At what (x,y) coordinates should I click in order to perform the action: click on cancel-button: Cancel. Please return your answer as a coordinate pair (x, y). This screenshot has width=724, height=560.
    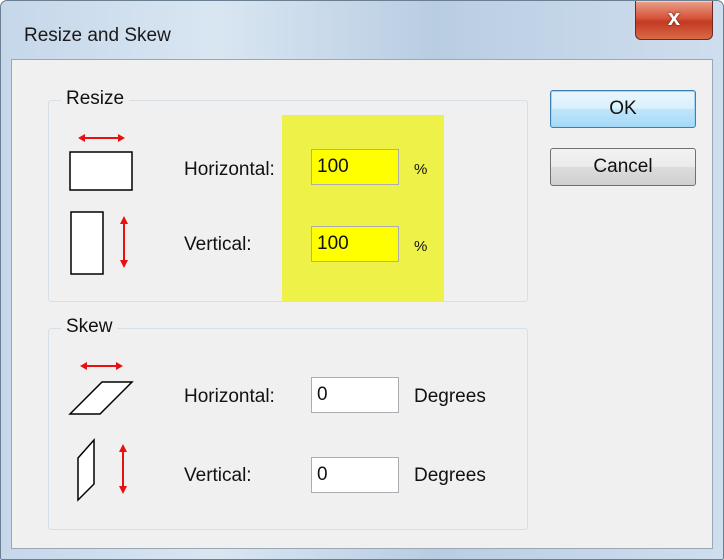
    Looking at the image, I should click on (623, 167).